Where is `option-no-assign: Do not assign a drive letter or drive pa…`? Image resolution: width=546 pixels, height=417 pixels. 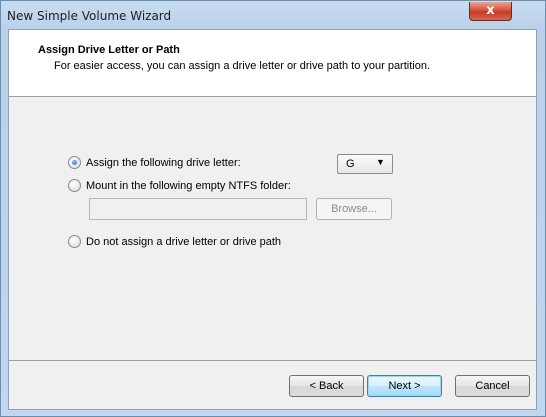 option-no-assign: Do not assign a drive letter or drive pa… is located at coordinates (174, 241).